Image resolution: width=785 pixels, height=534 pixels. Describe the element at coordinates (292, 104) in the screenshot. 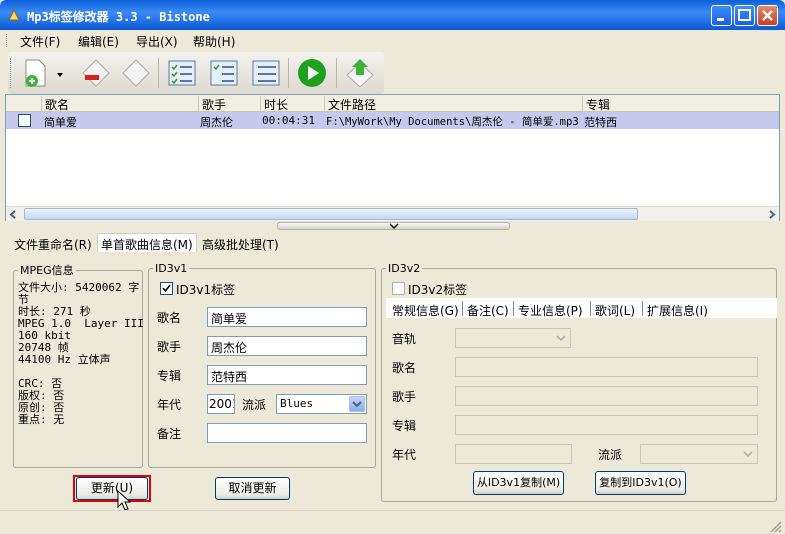

I see `column-header-duration: 时长` at that location.